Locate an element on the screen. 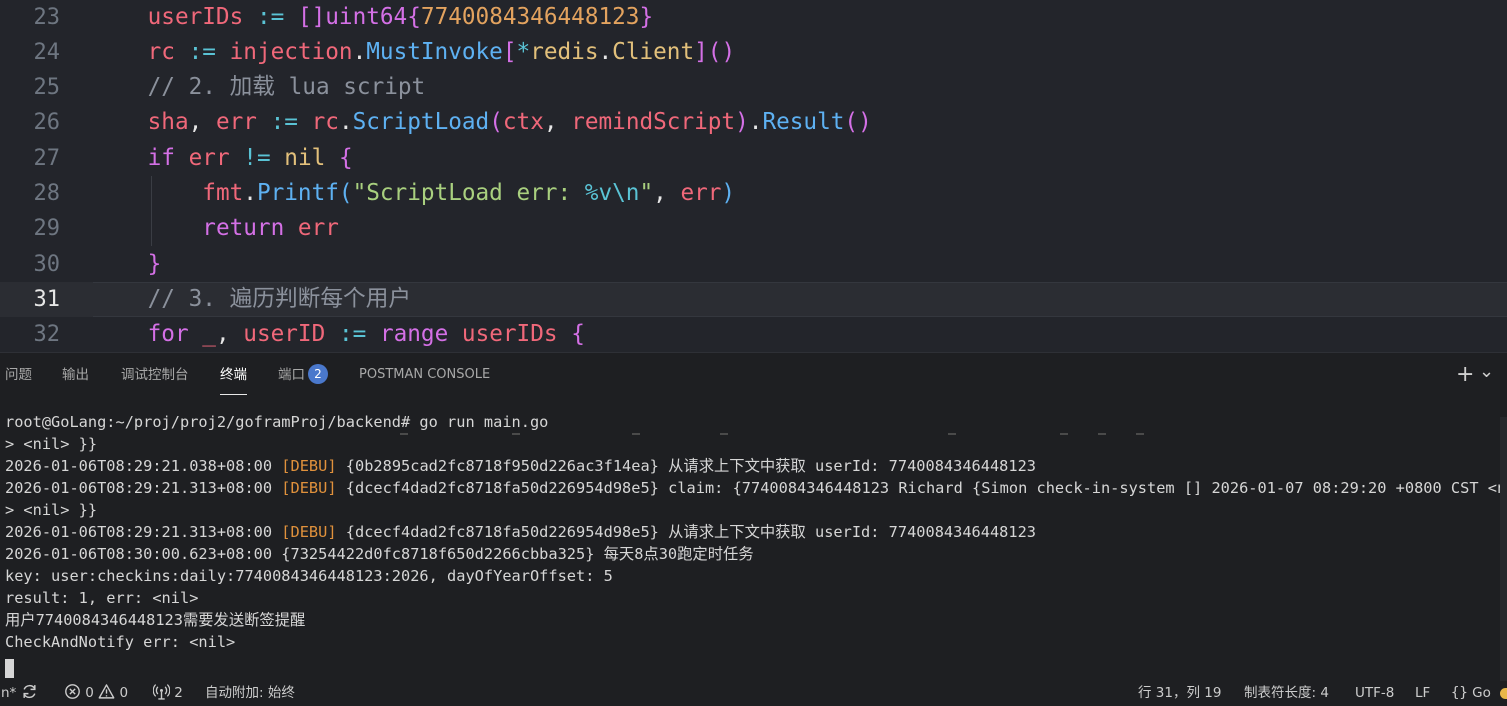 This screenshot has width=1507, height=706. warning-icon is located at coordinates (108, 692).